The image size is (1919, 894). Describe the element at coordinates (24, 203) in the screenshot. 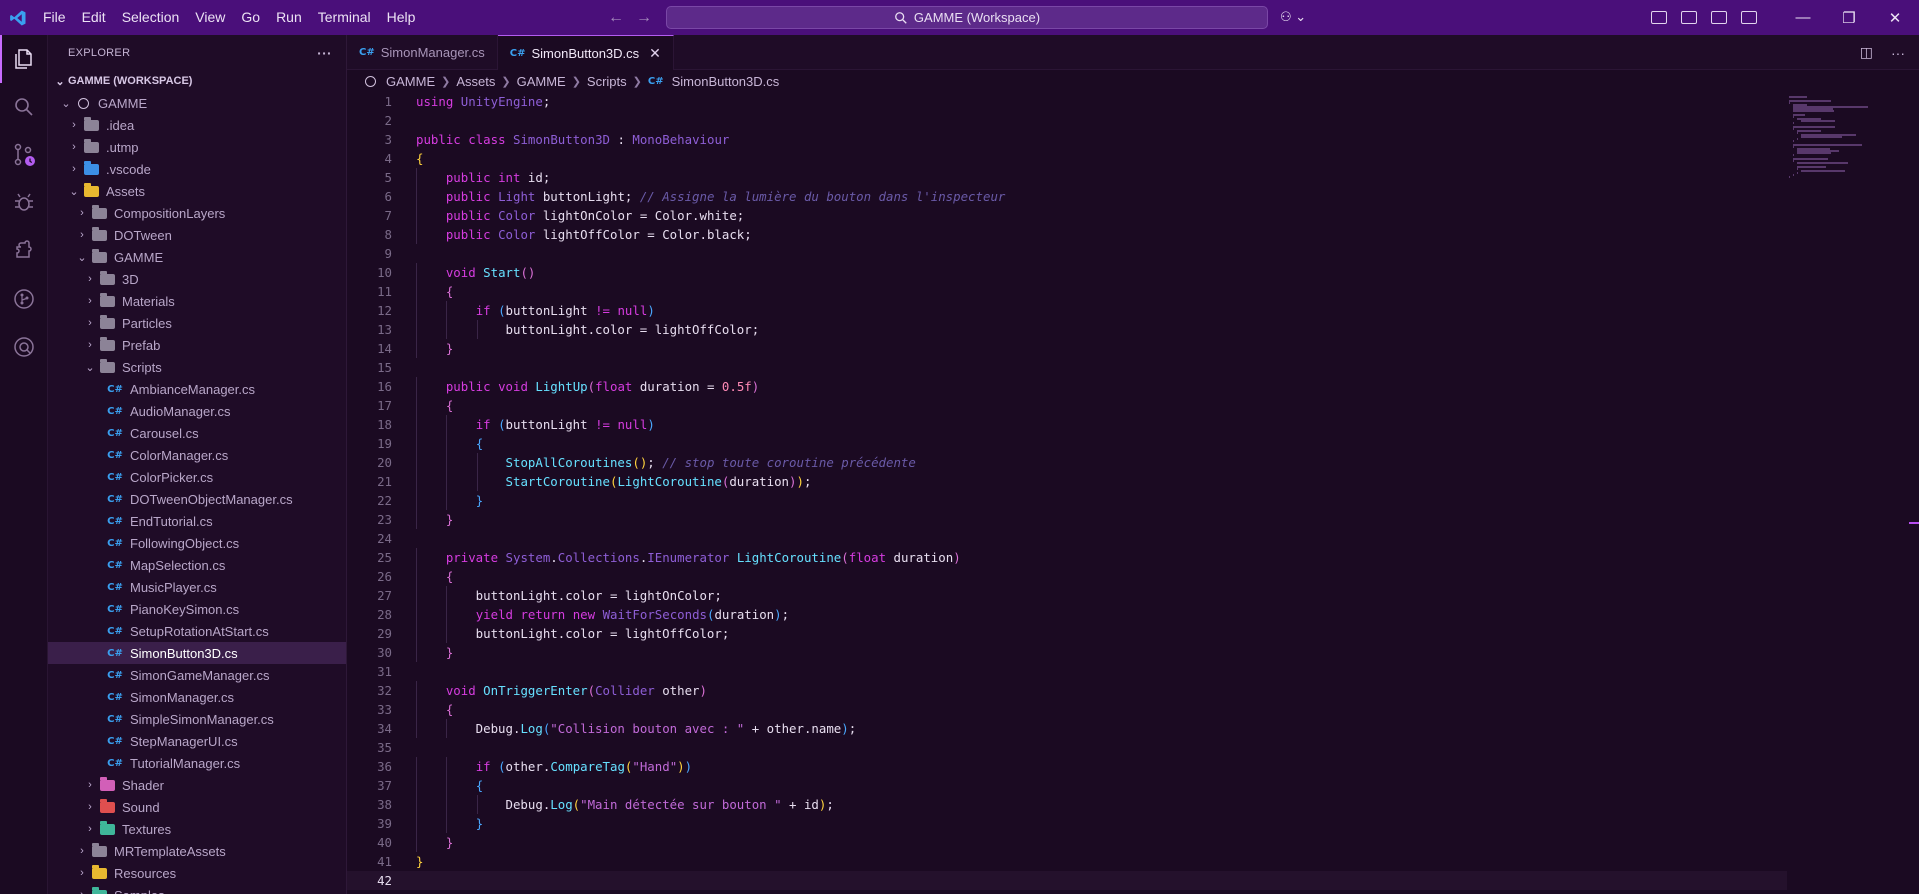

I see `run-debug-icon` at that location.